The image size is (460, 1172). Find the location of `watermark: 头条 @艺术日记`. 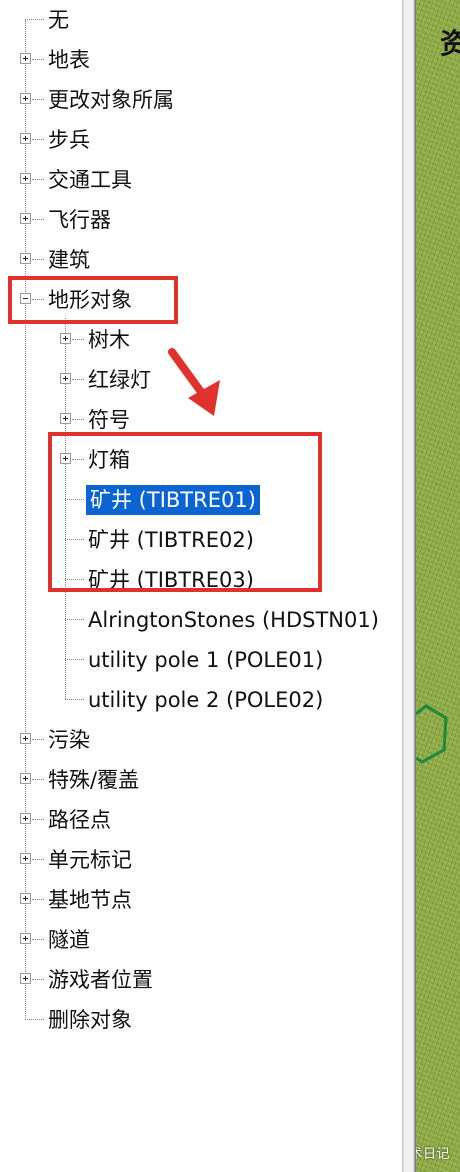

watermark: 头条 @艺术日记 is located at coordinates (433, 1154).